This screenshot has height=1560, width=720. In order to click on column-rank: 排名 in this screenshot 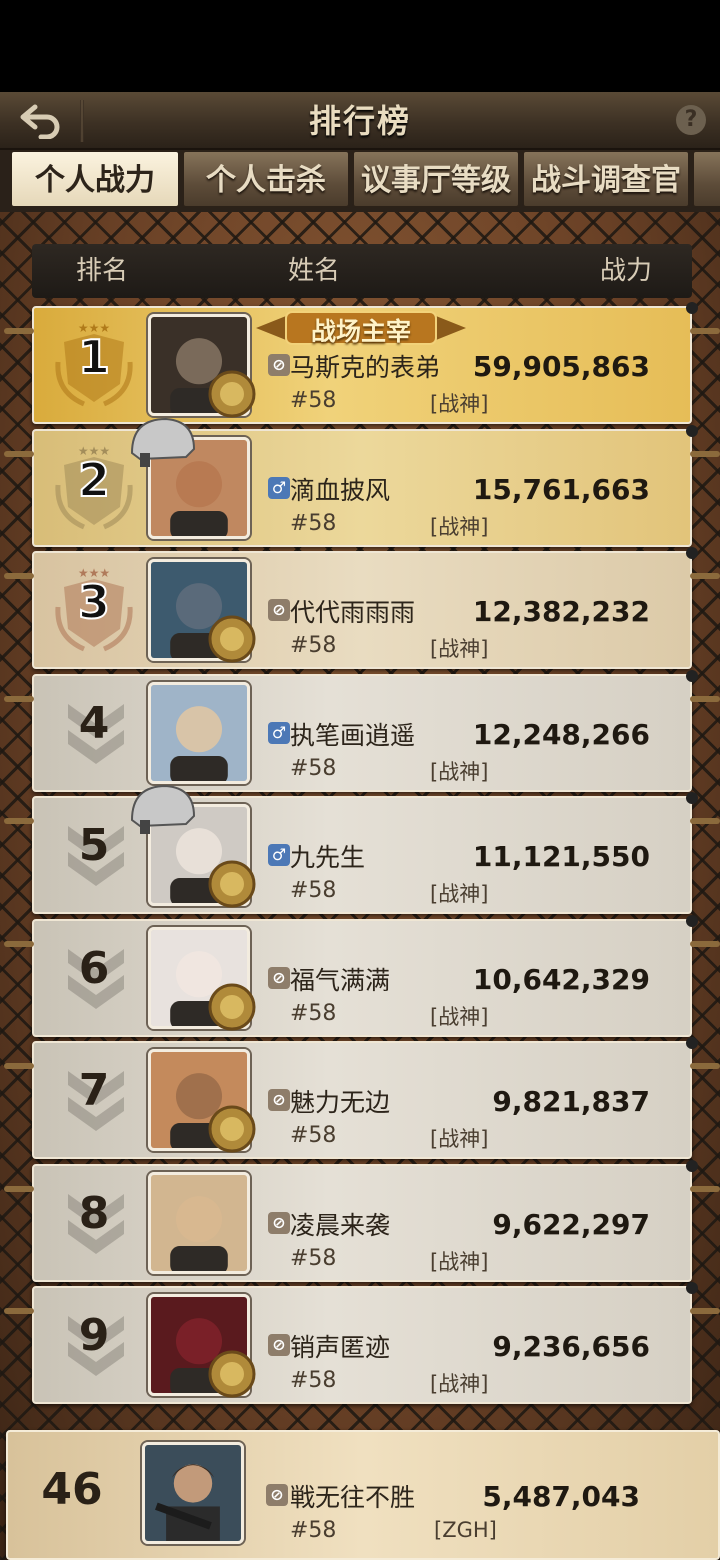, I will do `click(102, 271)`.